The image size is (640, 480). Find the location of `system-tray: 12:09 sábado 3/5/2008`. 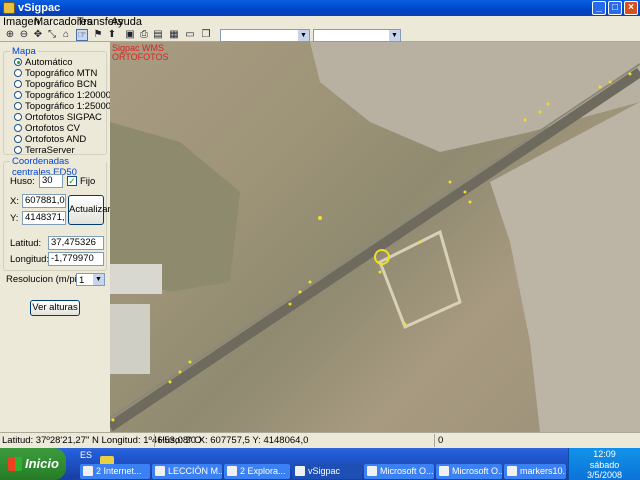

system-tray: 12:09 sábado 3/5/2008 is located at coordinates (604, 464).